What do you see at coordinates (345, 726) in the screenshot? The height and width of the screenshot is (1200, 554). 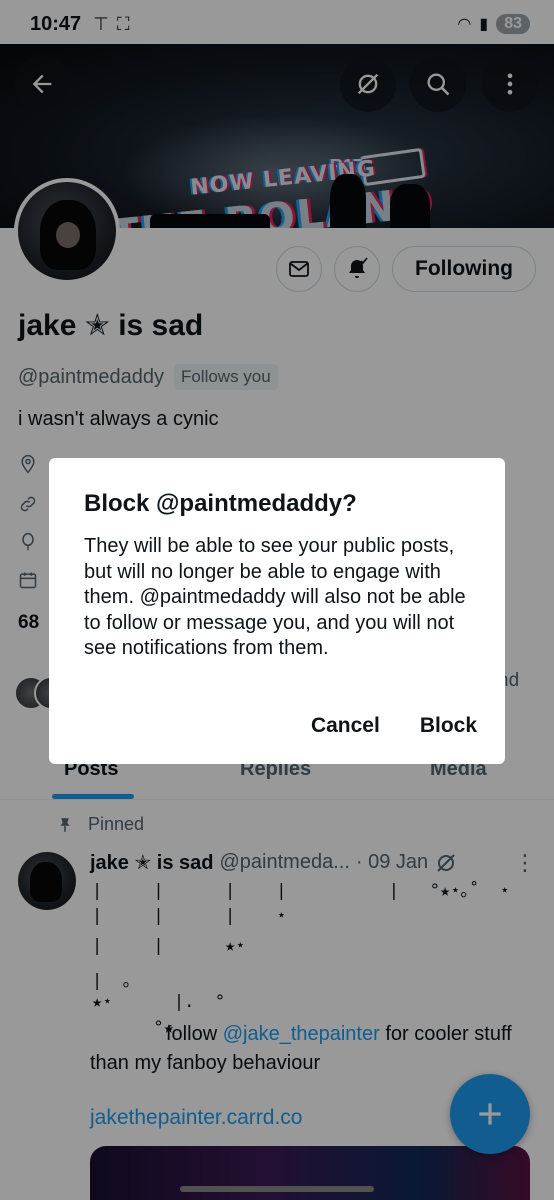 I see `cancel-button: Cancel` at bounding box center [345, 726].